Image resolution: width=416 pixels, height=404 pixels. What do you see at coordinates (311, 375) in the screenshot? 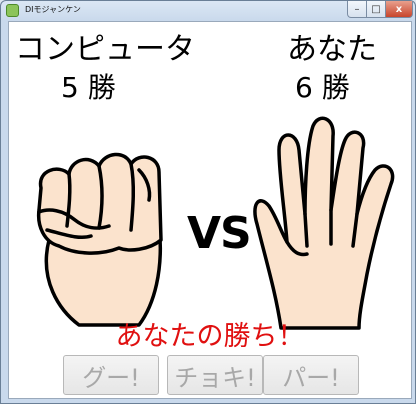
I see `paper-button: パー!` at bounding box center [311, 375].